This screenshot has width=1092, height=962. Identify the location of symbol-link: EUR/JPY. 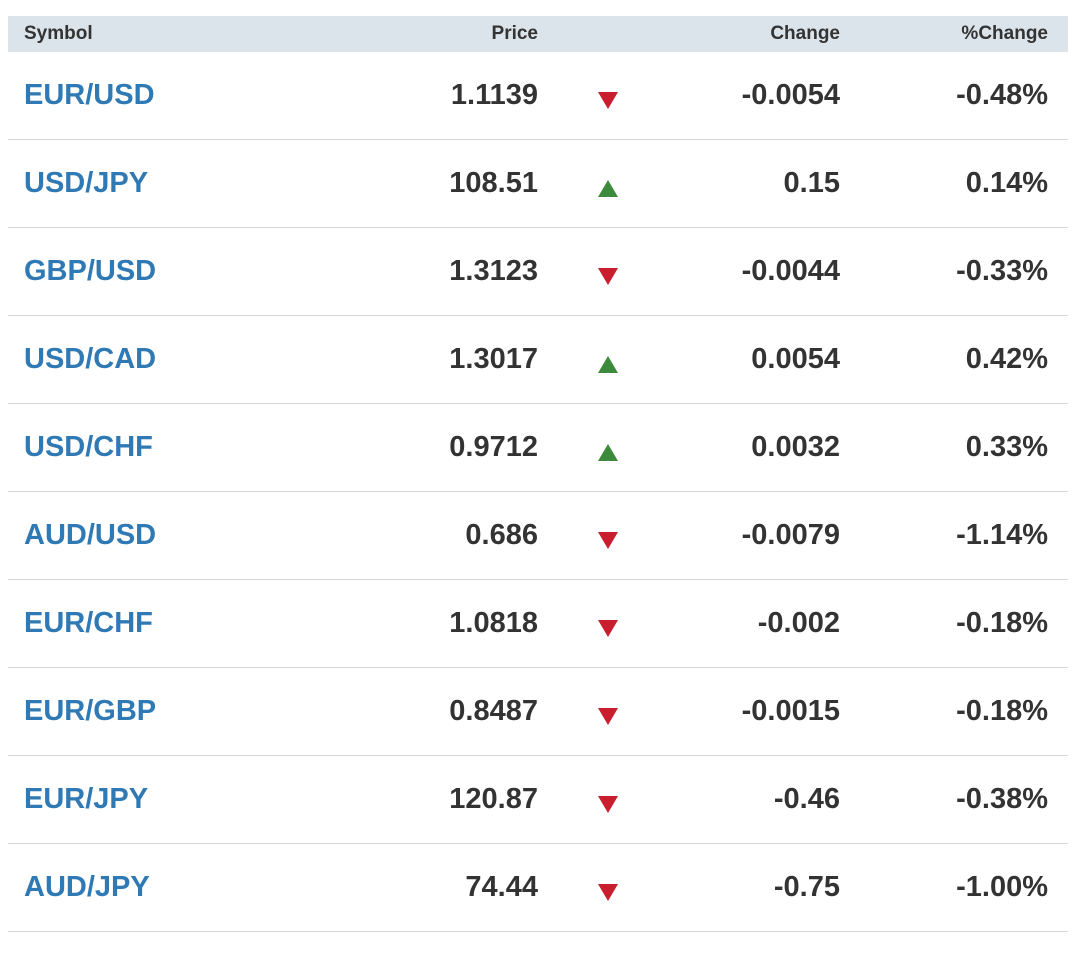
(178, 799).